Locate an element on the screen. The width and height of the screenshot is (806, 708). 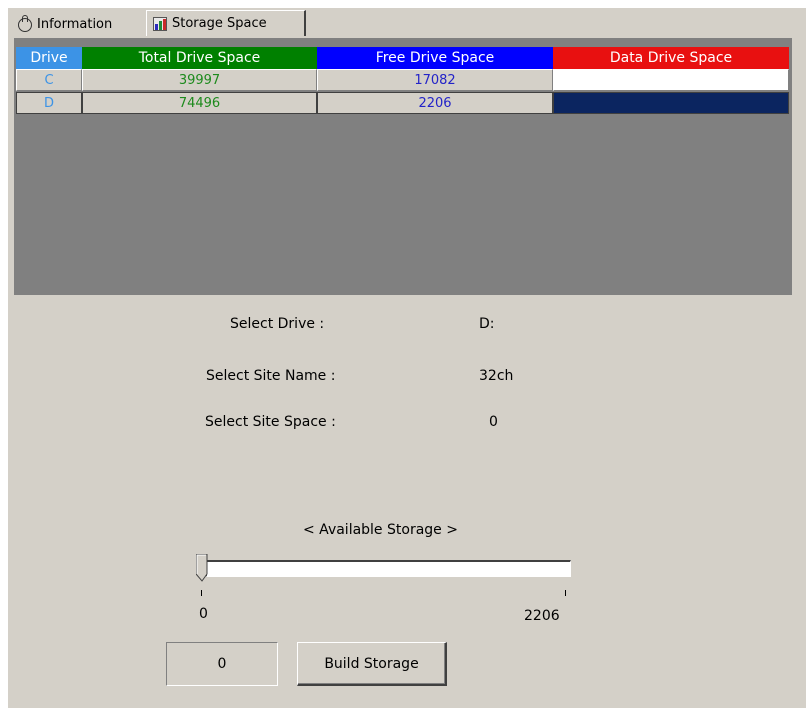
tab-storage-space: Storage Space is located at coordinates (226, 23).